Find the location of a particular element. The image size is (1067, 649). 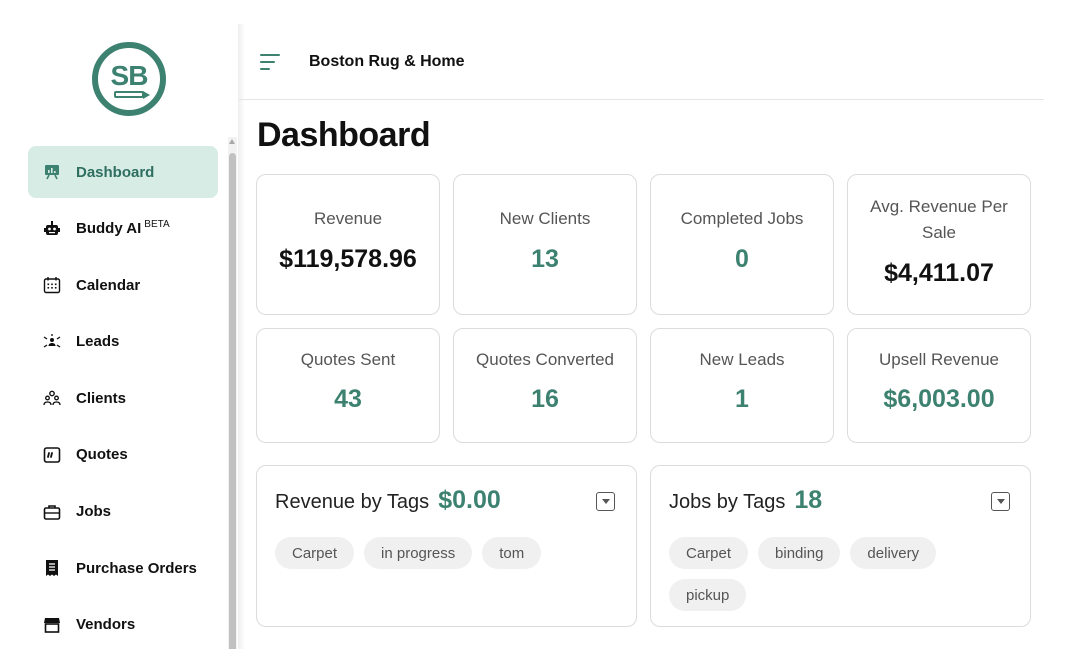

stat-label: New Clients is located at coordinates (545, 218).